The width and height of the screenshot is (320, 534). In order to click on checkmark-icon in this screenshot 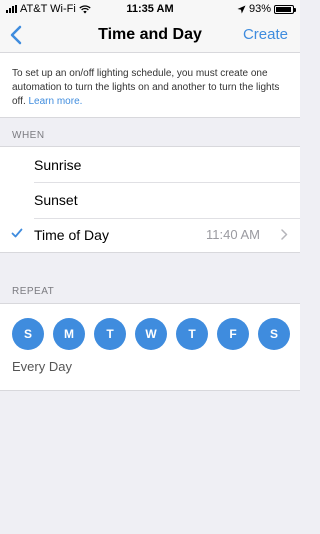, I will do `click(17, 233)`.